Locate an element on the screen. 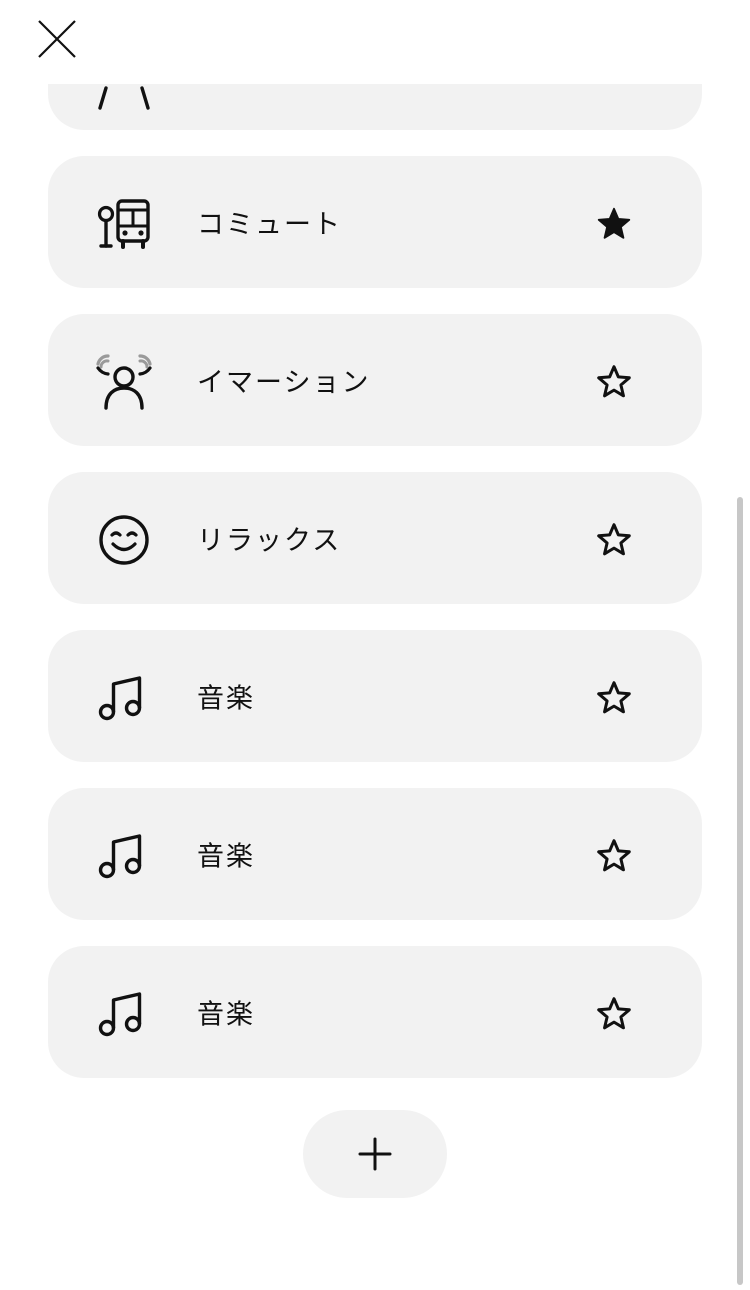 The image size is (750, 1290). immersive-person-icon is located at coordinates (124, 382).